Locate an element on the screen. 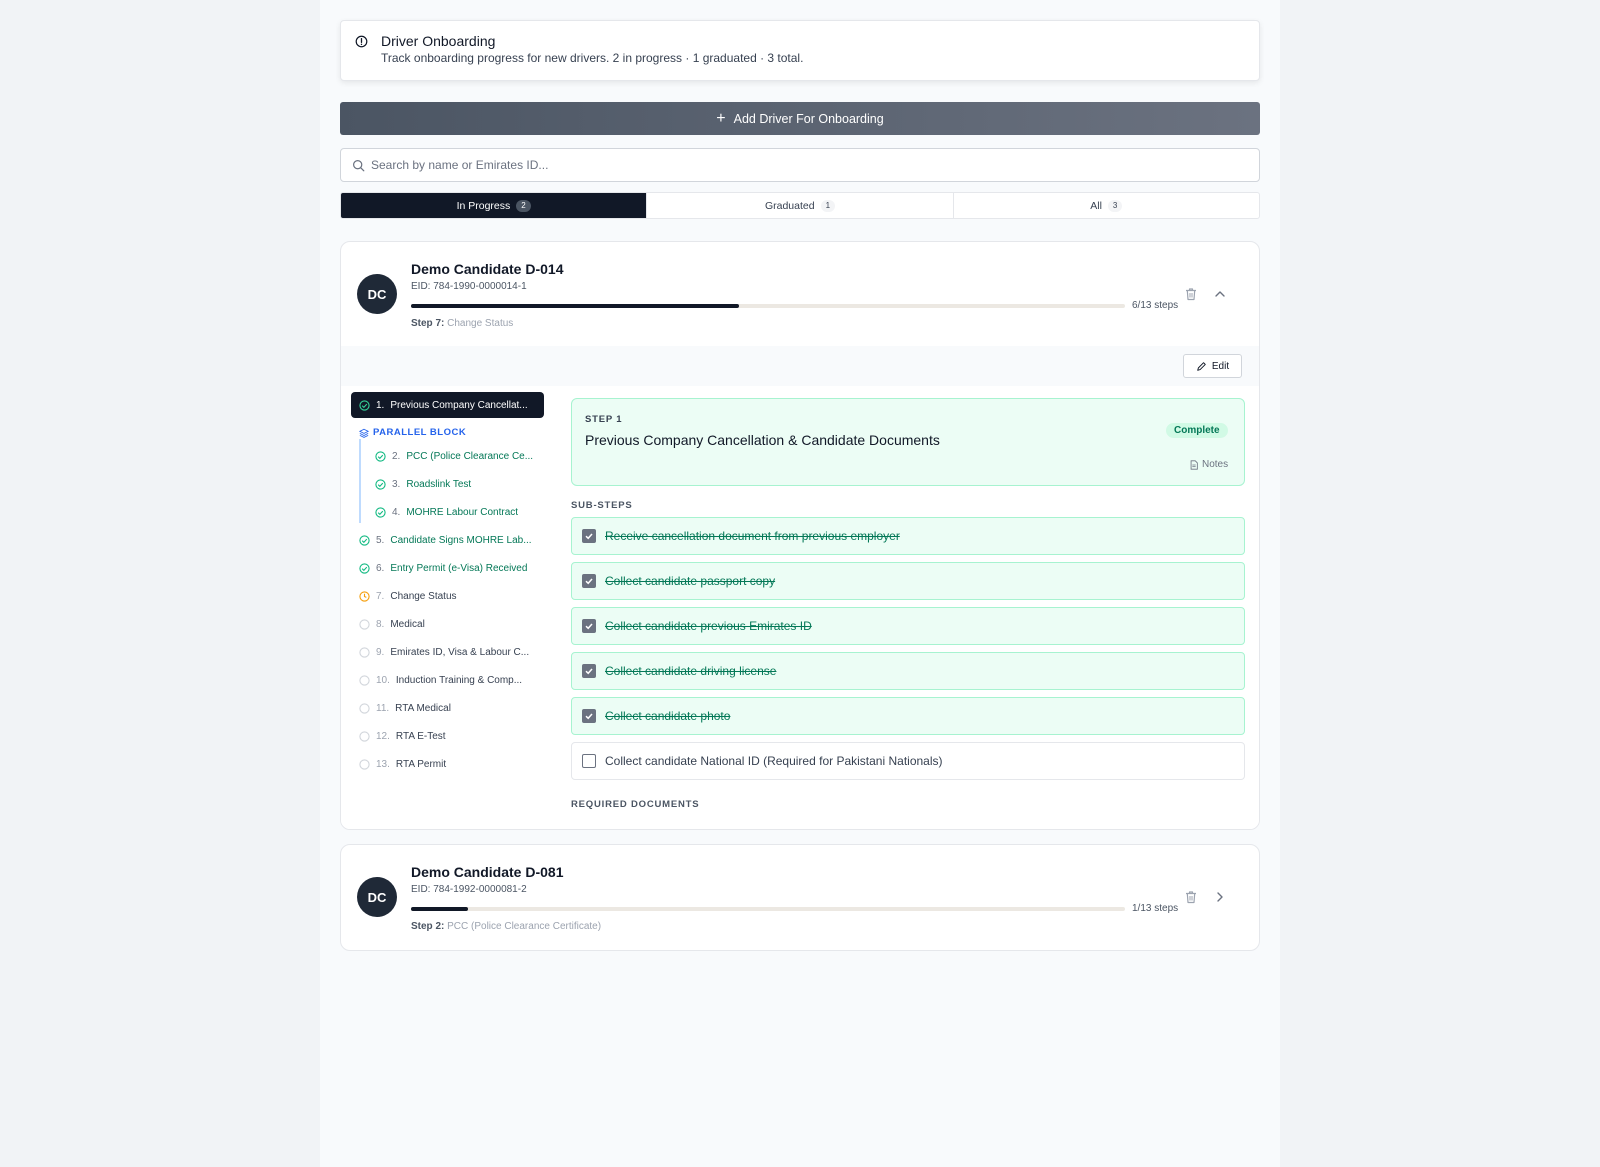  document-icon is located at coordinates (1194, 464).